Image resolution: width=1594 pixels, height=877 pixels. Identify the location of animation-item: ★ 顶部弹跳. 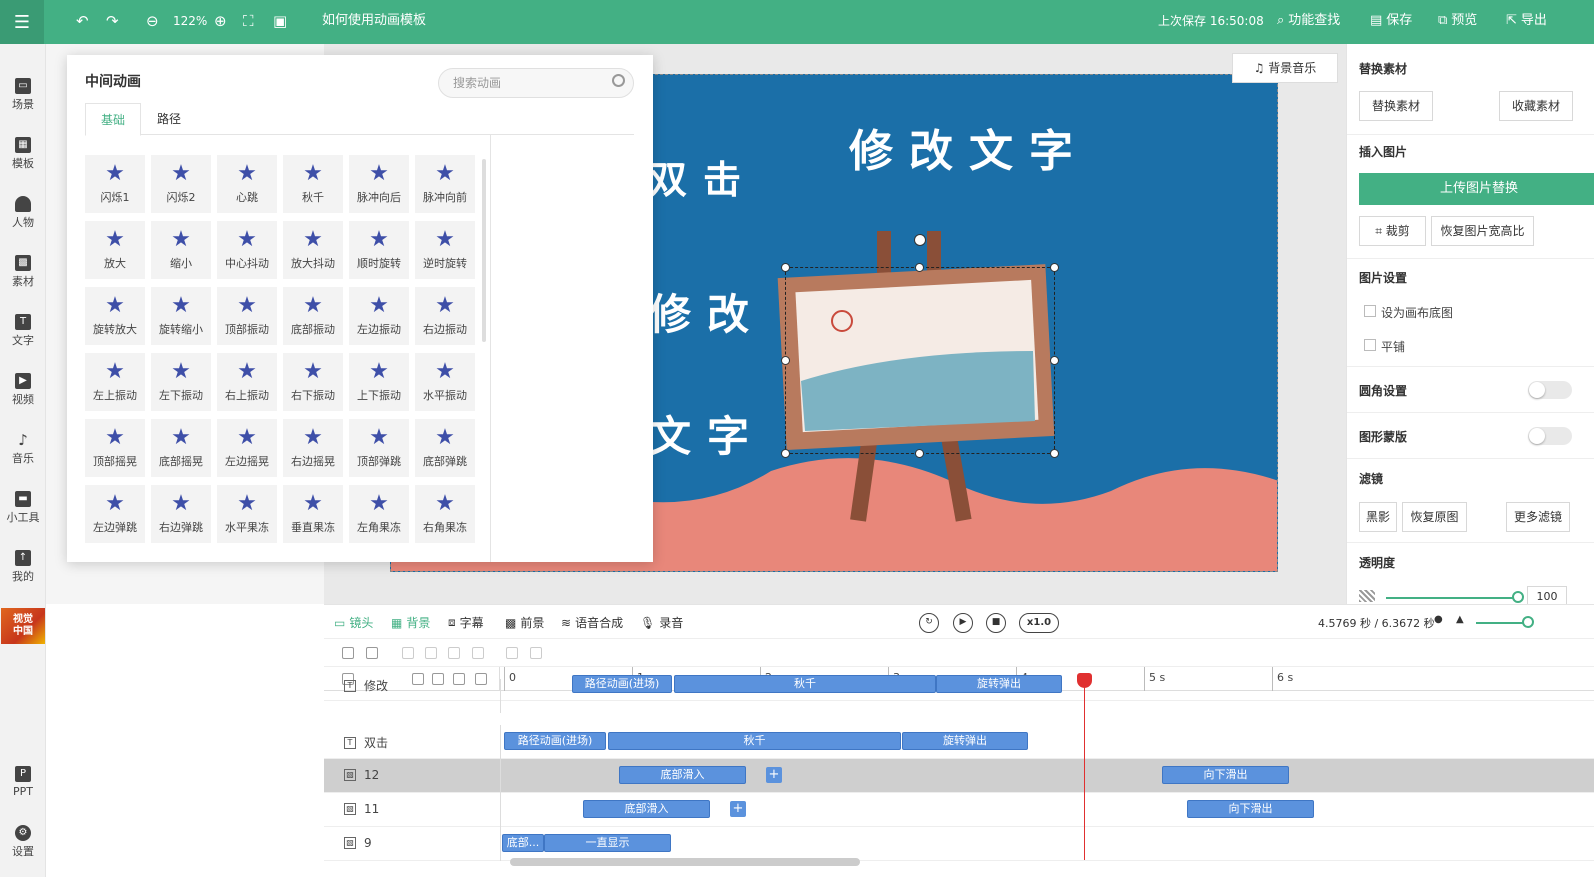
(379, 448).